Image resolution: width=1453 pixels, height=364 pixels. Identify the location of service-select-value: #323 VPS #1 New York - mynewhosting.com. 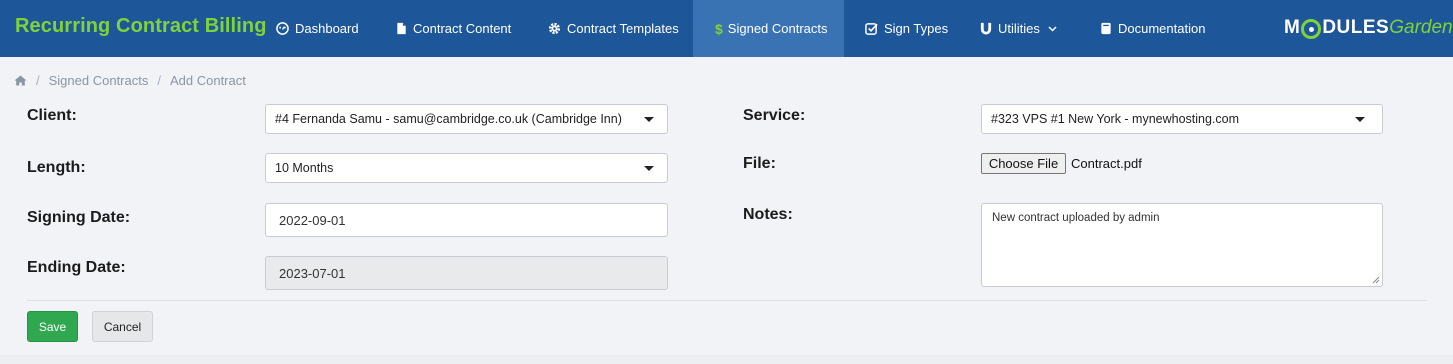
(1115, 119).